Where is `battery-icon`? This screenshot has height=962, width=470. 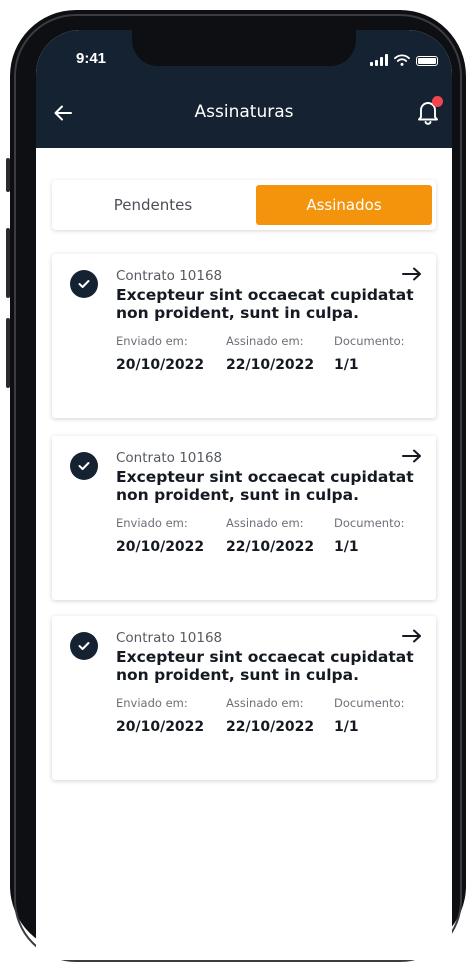 battery-icon is located at coordinates (427, 61).